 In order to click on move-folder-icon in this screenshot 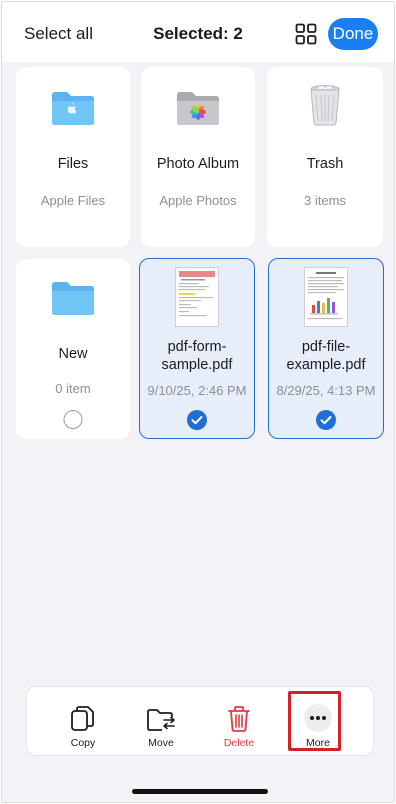, I will do `click(161, 720)`.